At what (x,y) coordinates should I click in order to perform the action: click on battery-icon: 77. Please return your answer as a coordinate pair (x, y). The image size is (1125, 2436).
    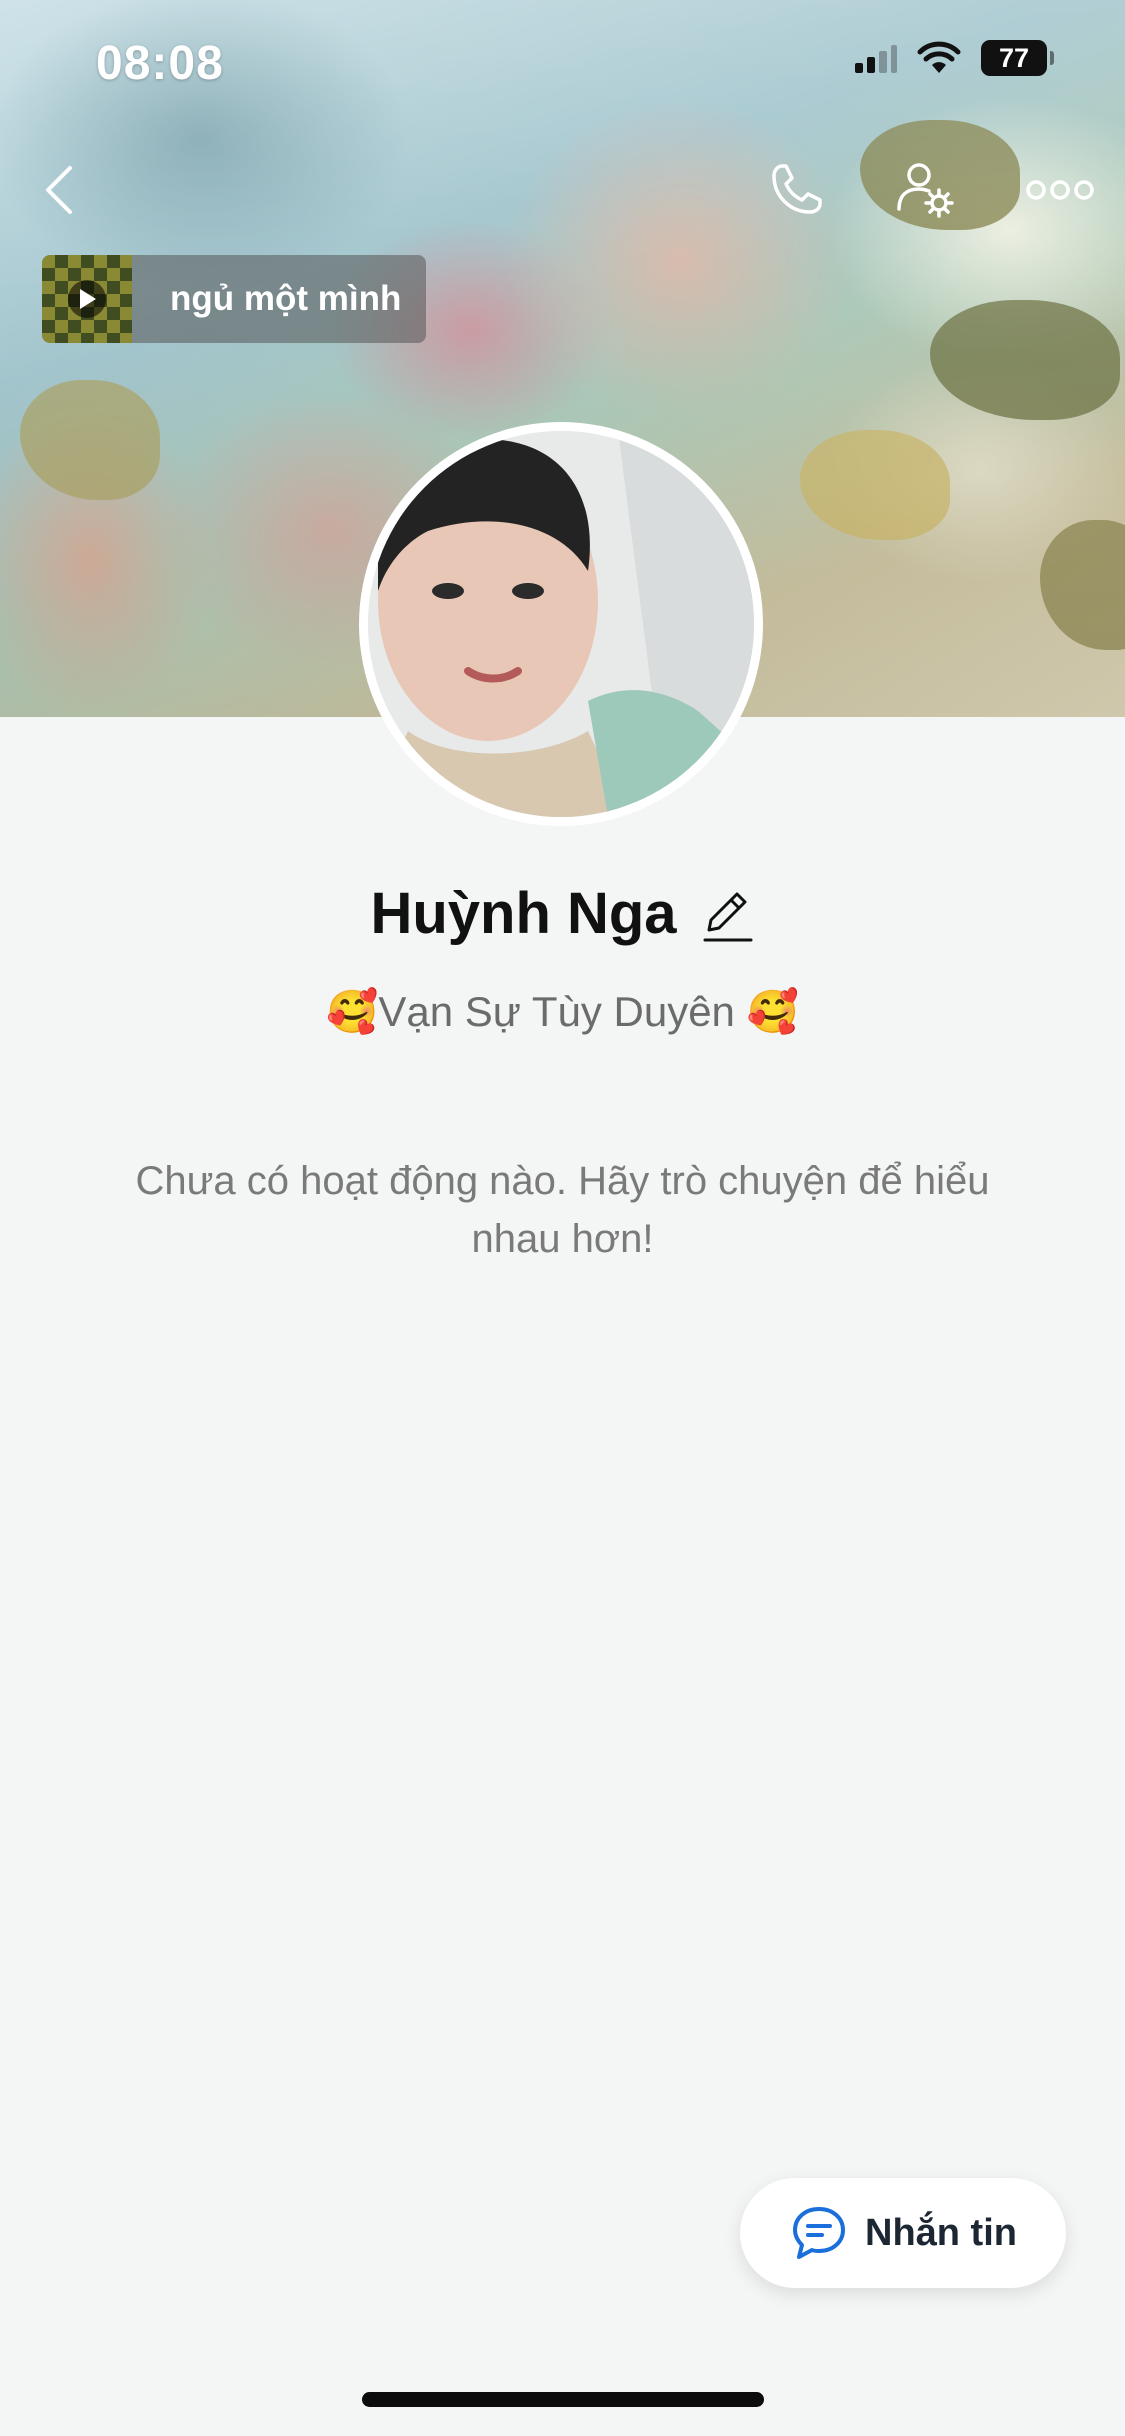
    Looking at the image, I should click on (1017, 58).